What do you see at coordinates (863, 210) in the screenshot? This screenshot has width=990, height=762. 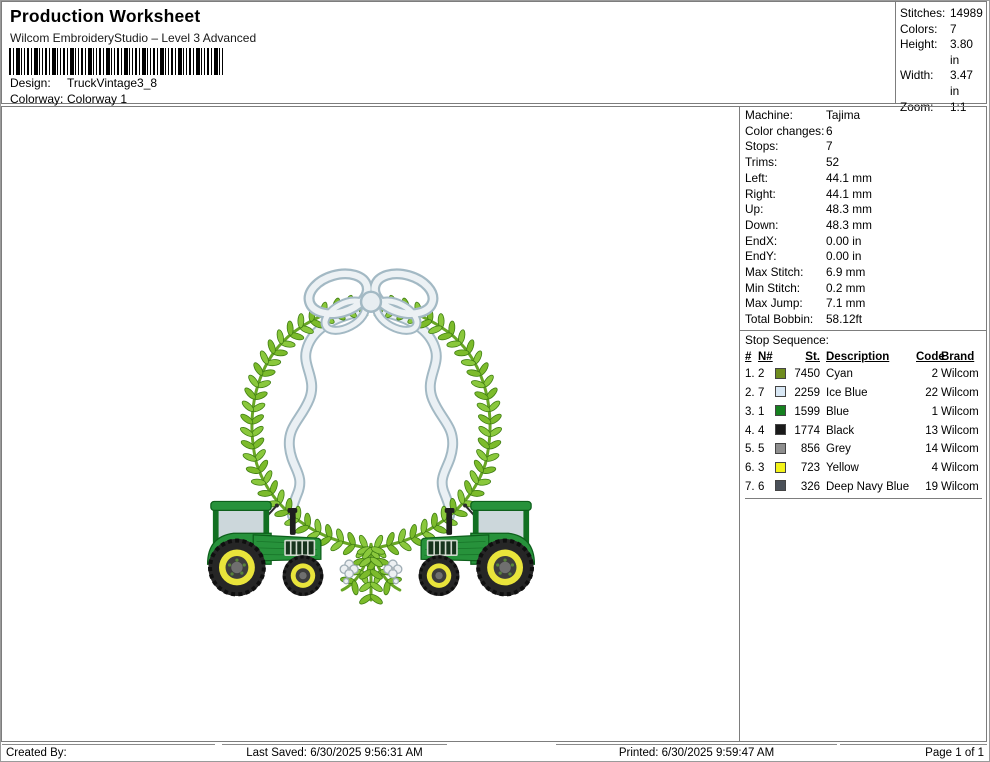 I see `machine-info-row: Up: 48.3 mm` at bounding box center [863, 210].